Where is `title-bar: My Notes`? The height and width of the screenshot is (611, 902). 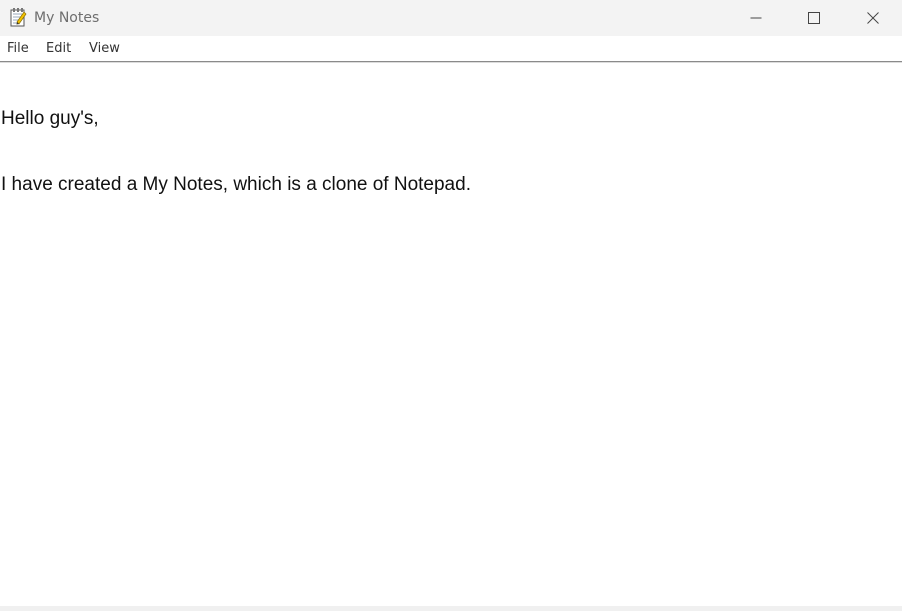 title-bar: My Notes is located at coordinates (451, 18).